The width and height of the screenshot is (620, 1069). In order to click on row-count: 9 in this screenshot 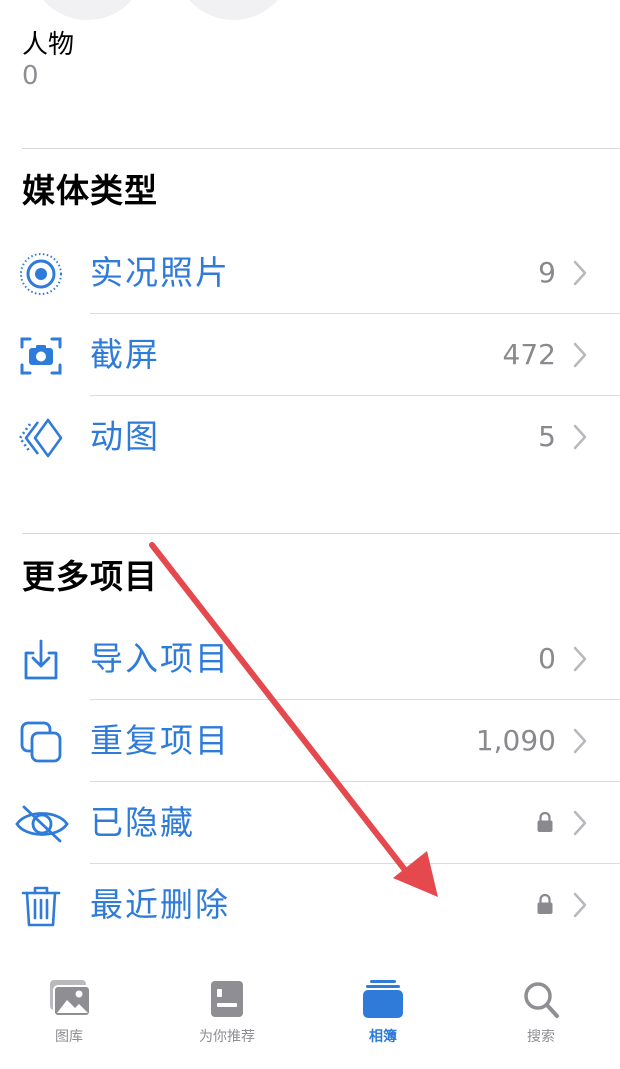, I will do `click(547, 272)`.